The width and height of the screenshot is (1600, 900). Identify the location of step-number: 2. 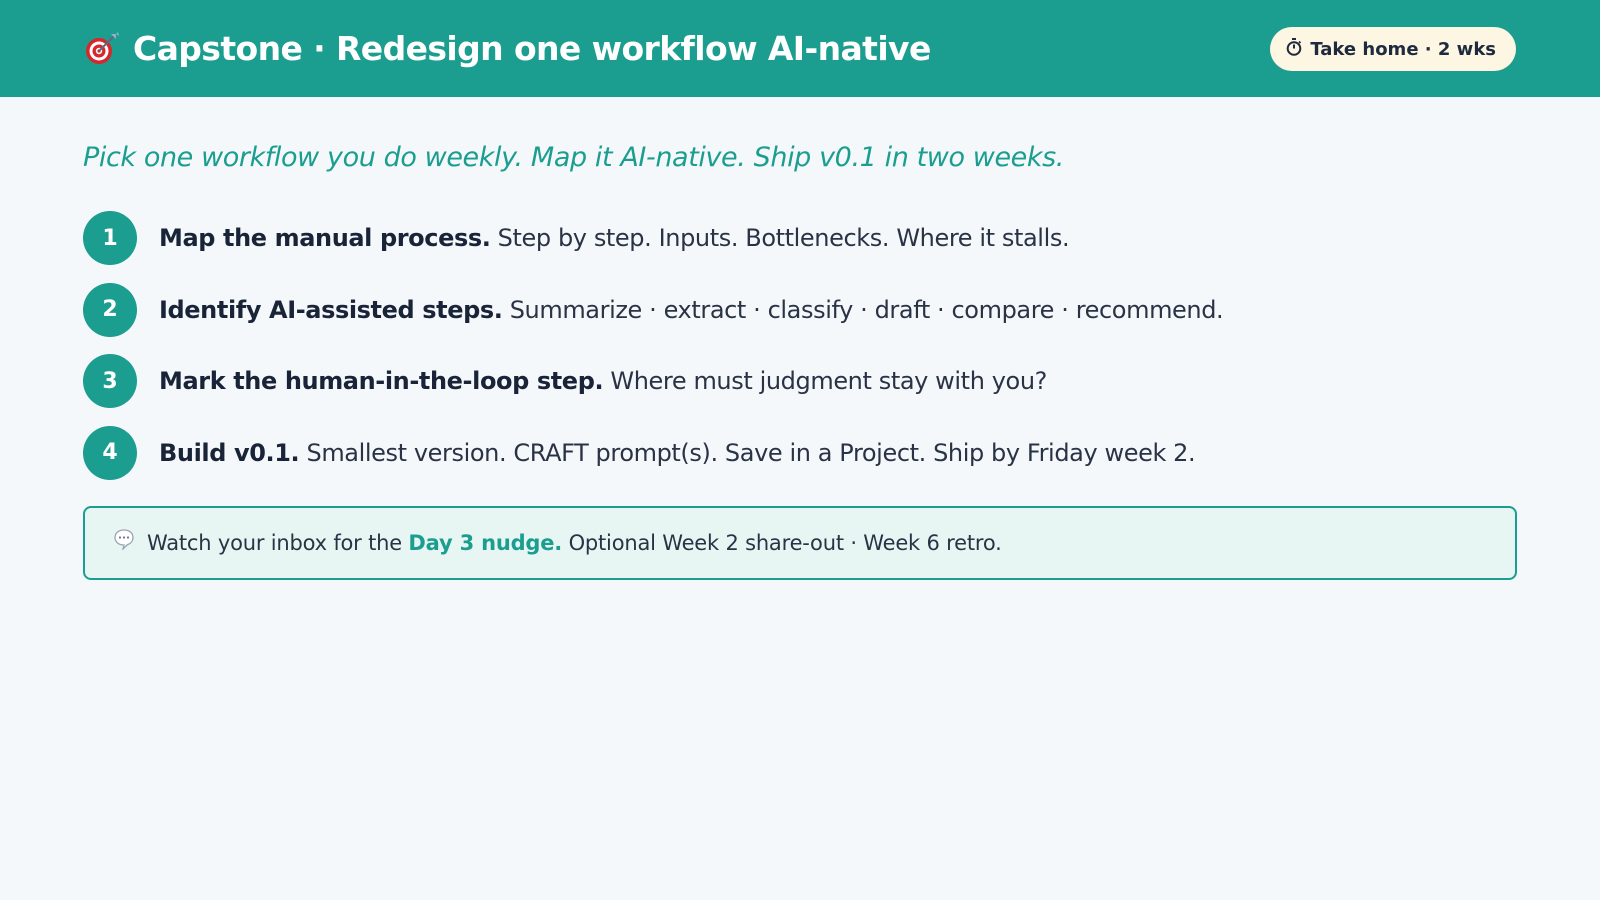
(110, 309).